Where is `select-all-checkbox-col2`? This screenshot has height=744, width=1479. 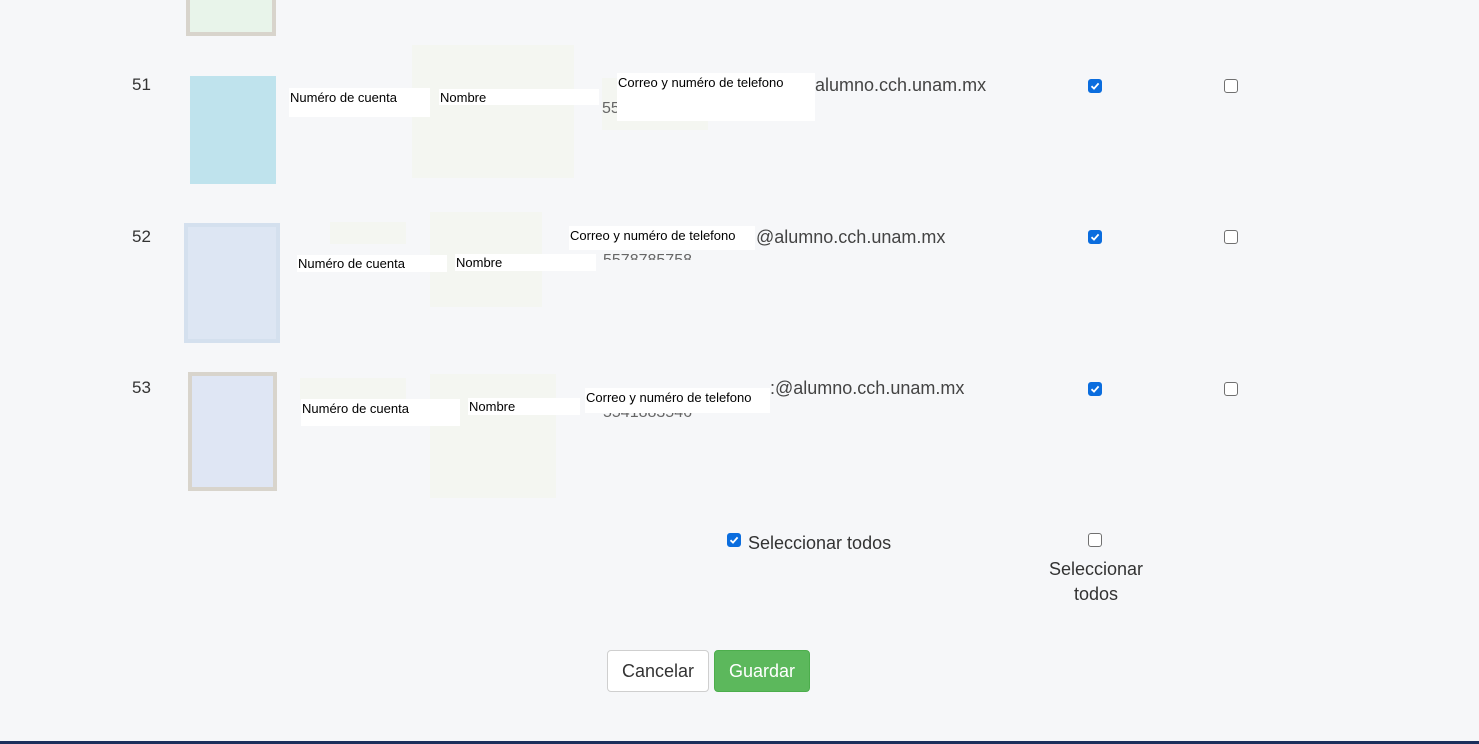
select-all-checkbox-col2 is located at coordinates (1095, 540).